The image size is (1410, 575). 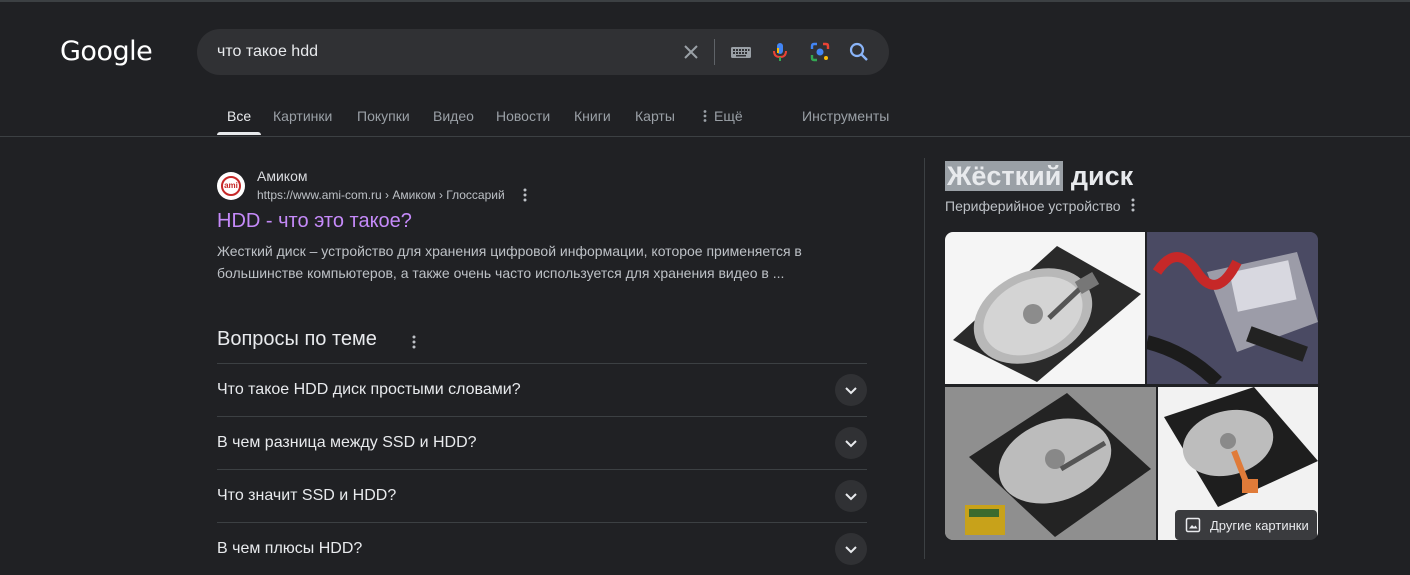 What do you see at coordinates (290, 548) in the screenshot?
I see `question-text: В чем плюсы HDD?` at bounding box center [290, 548].